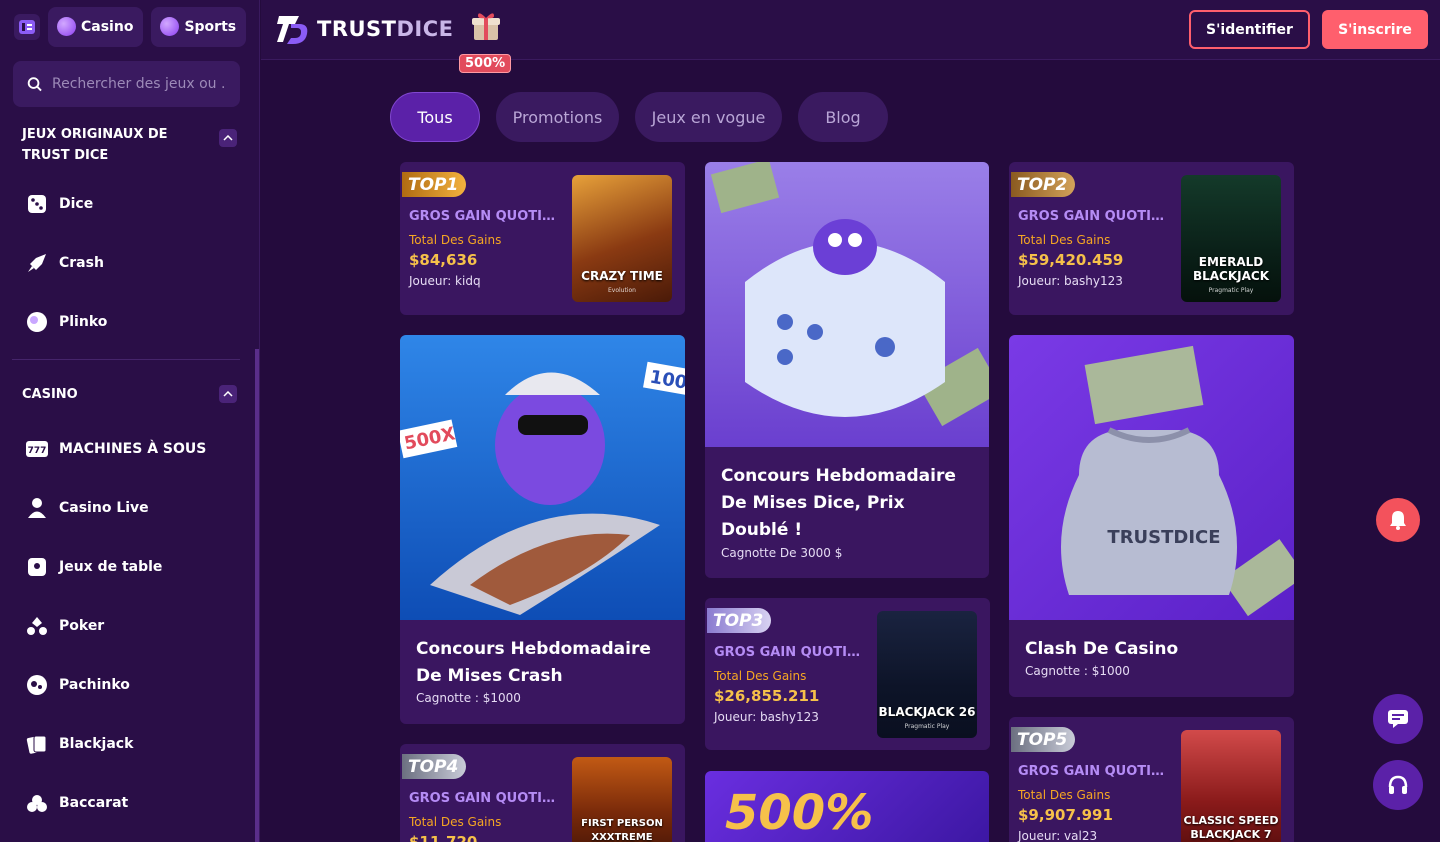  What do you see at coordinates (50, 394) in the screenshot?
I see `casino-section-title: CASINO` at bounding box center [50, 394].